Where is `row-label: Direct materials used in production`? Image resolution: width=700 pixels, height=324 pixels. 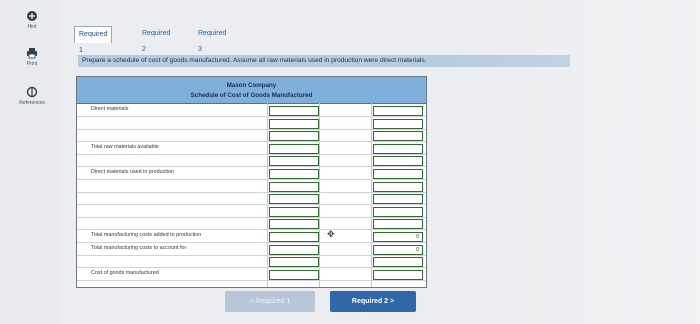 row-label: Direct materials used in production is located at coordinates (132, 172).